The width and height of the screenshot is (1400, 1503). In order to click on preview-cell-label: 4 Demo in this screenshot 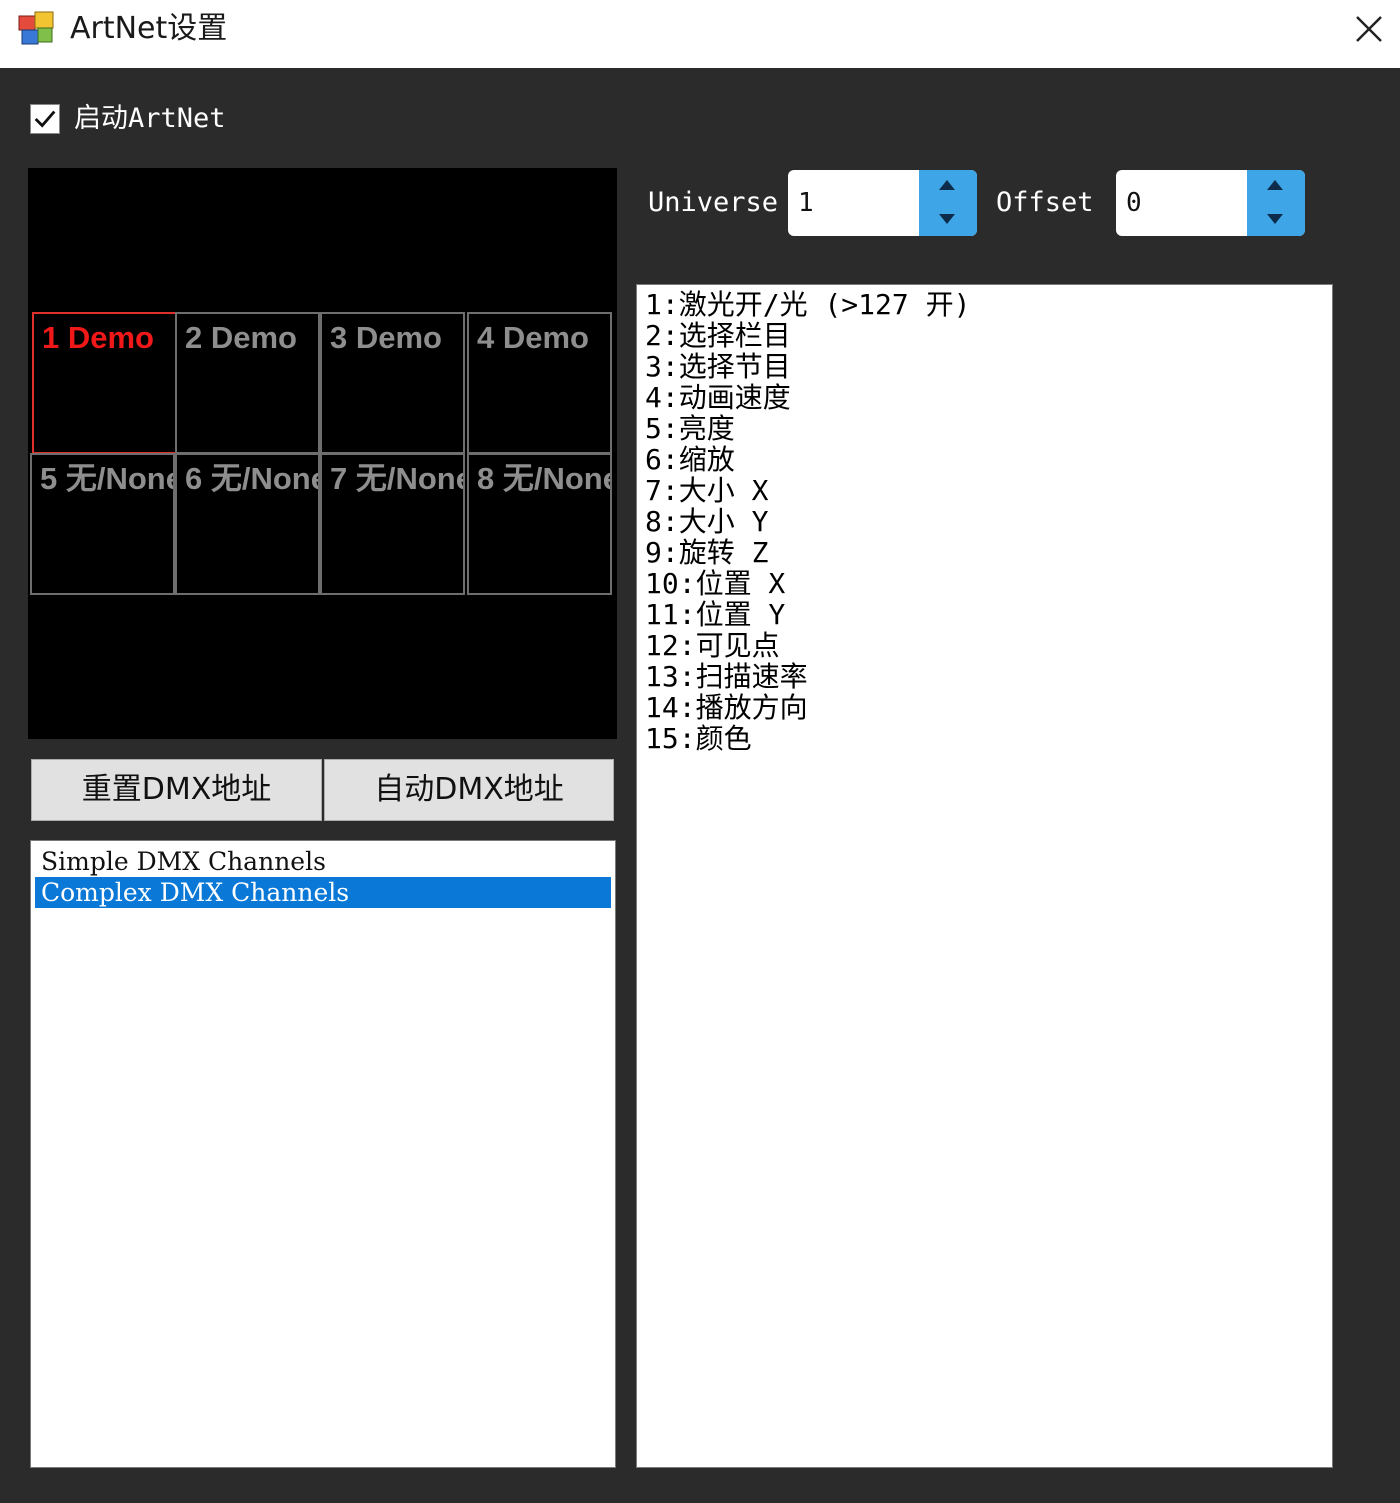, I will do `click(533, 337)`.